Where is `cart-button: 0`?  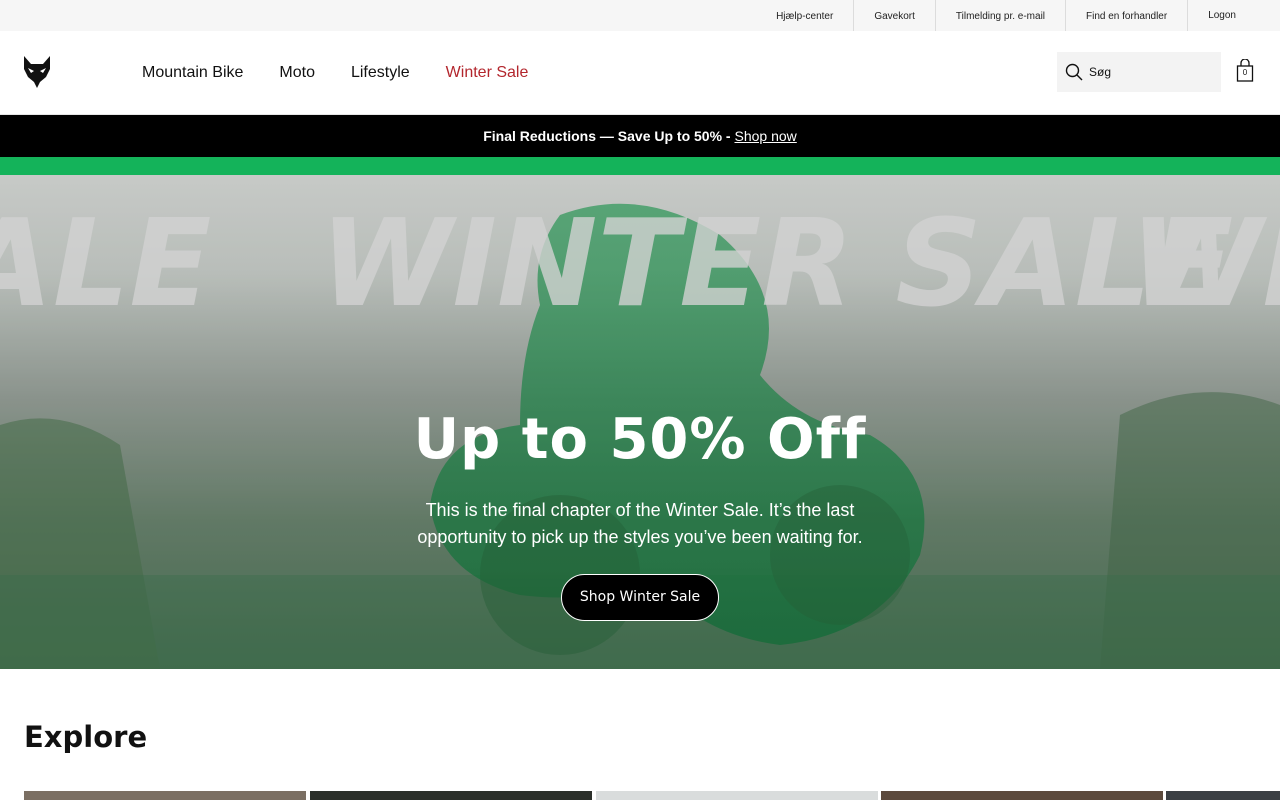 cart-button: 0 is located at coordinates (1245, 70).